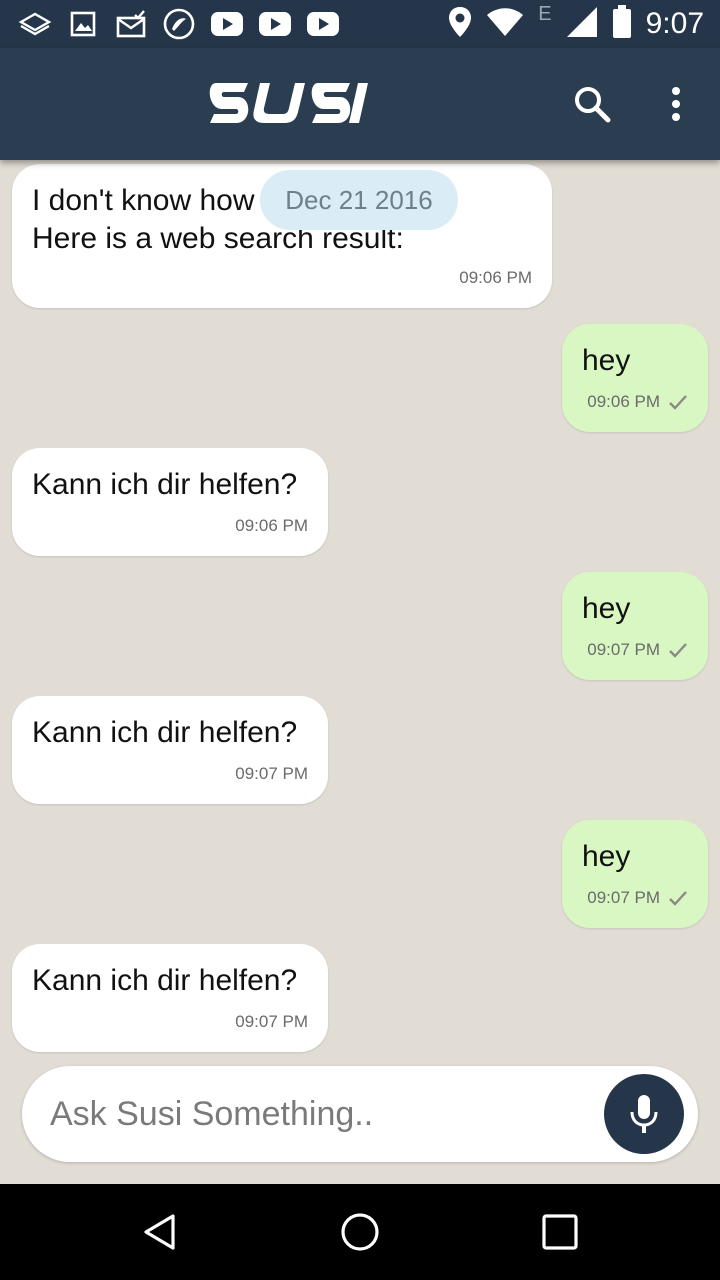 This screenshot has width=720, height=1280. Describe the element at coordinates (545, 13) in the screenshot. I see `network-type-label: E` at that location.